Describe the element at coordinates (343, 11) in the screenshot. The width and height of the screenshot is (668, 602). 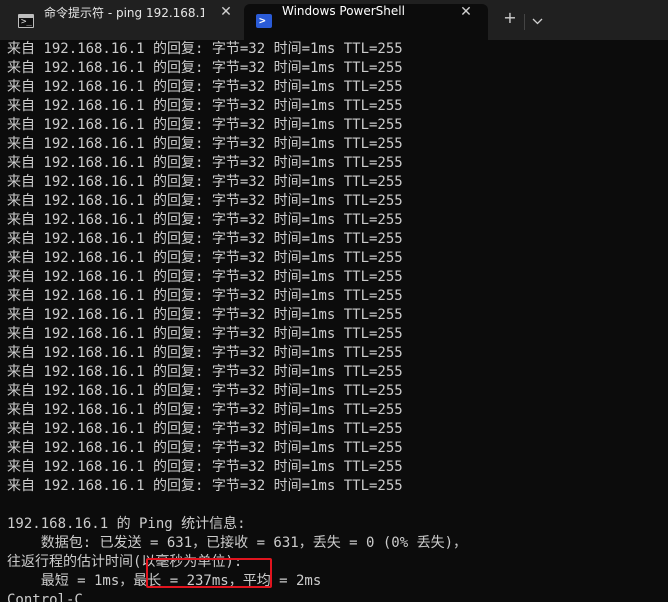
I see `tab-title: Windows PowerShell` at that location.